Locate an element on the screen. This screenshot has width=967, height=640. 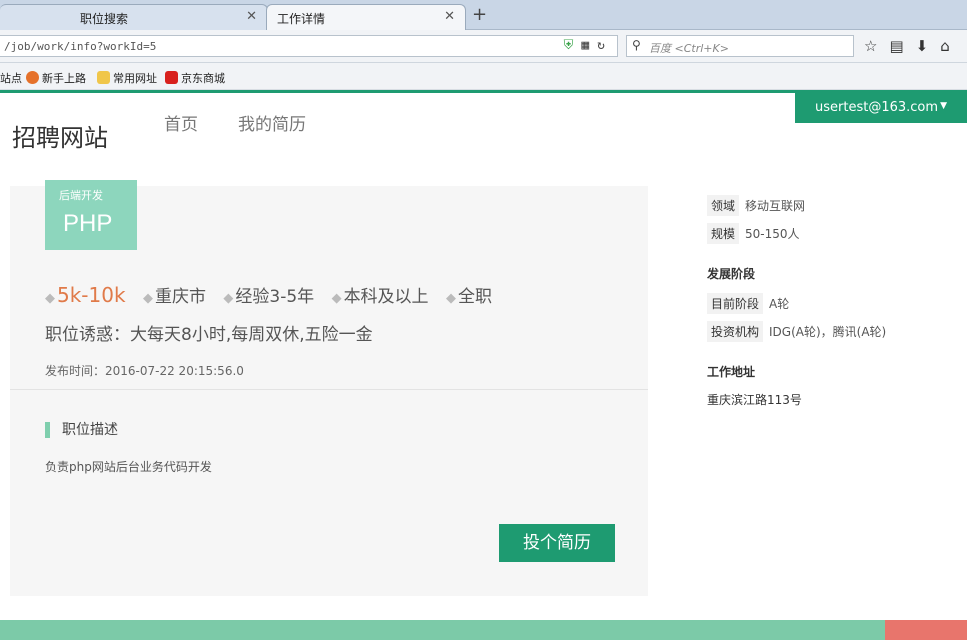
investor-value: IDG(A轮)，腾讯(A轮) is located at coordinates (828, 332).